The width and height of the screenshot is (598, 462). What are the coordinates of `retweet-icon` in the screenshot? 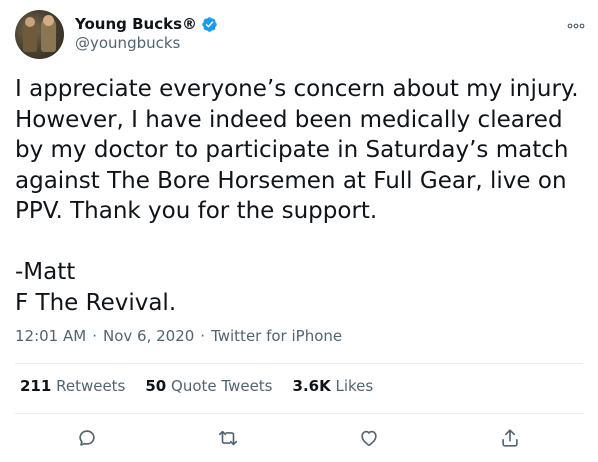 It's located at (228, 438).